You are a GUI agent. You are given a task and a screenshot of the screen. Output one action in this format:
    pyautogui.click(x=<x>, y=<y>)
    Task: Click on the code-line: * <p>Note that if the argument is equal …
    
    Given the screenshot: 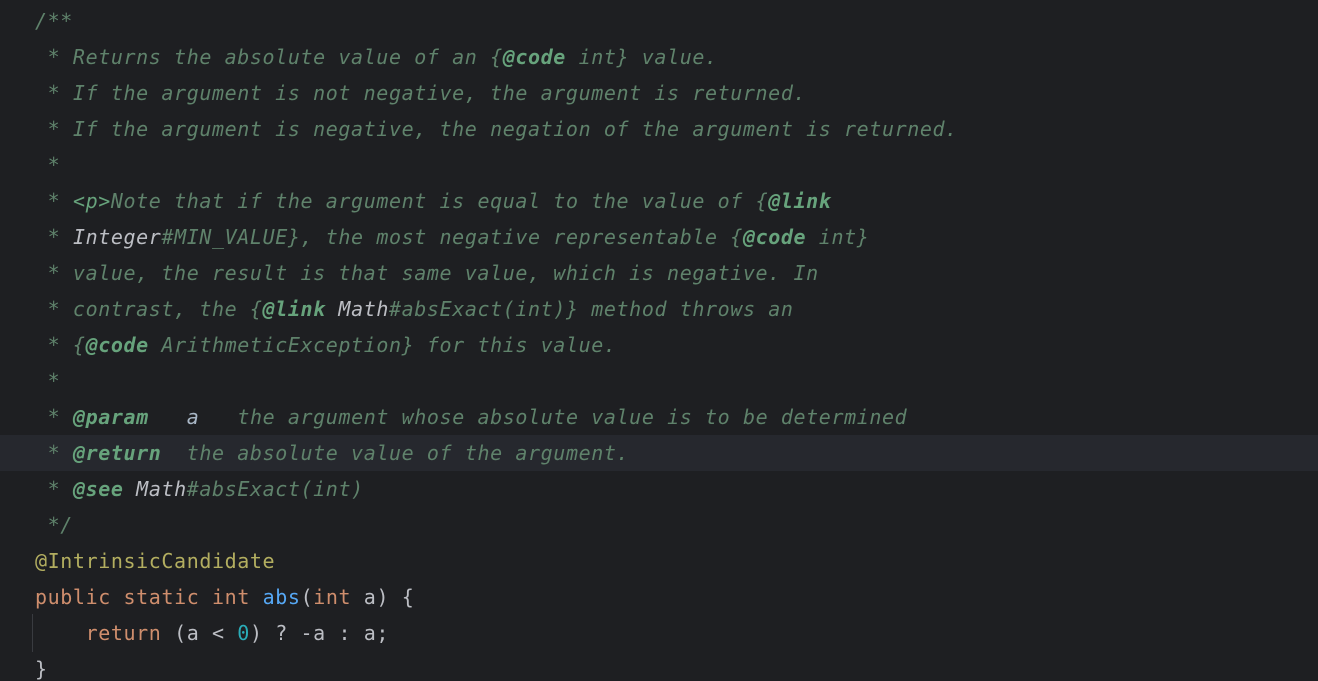 What is the action you would take?
    pyautogui.click(x=659, y=201)
    